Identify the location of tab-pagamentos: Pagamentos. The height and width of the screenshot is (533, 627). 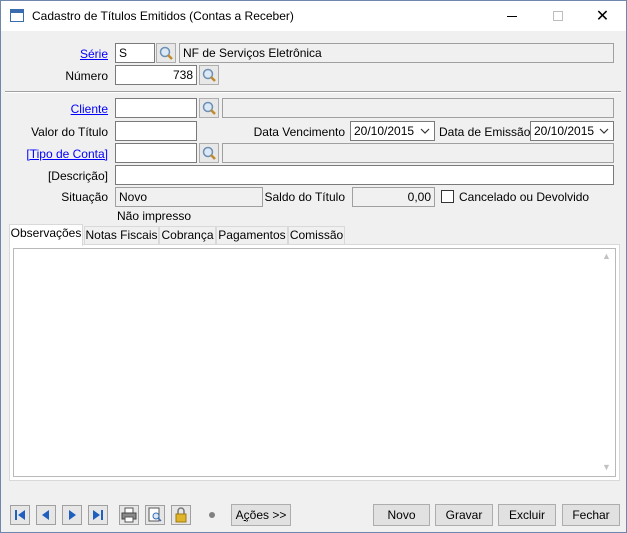
(252, 235).